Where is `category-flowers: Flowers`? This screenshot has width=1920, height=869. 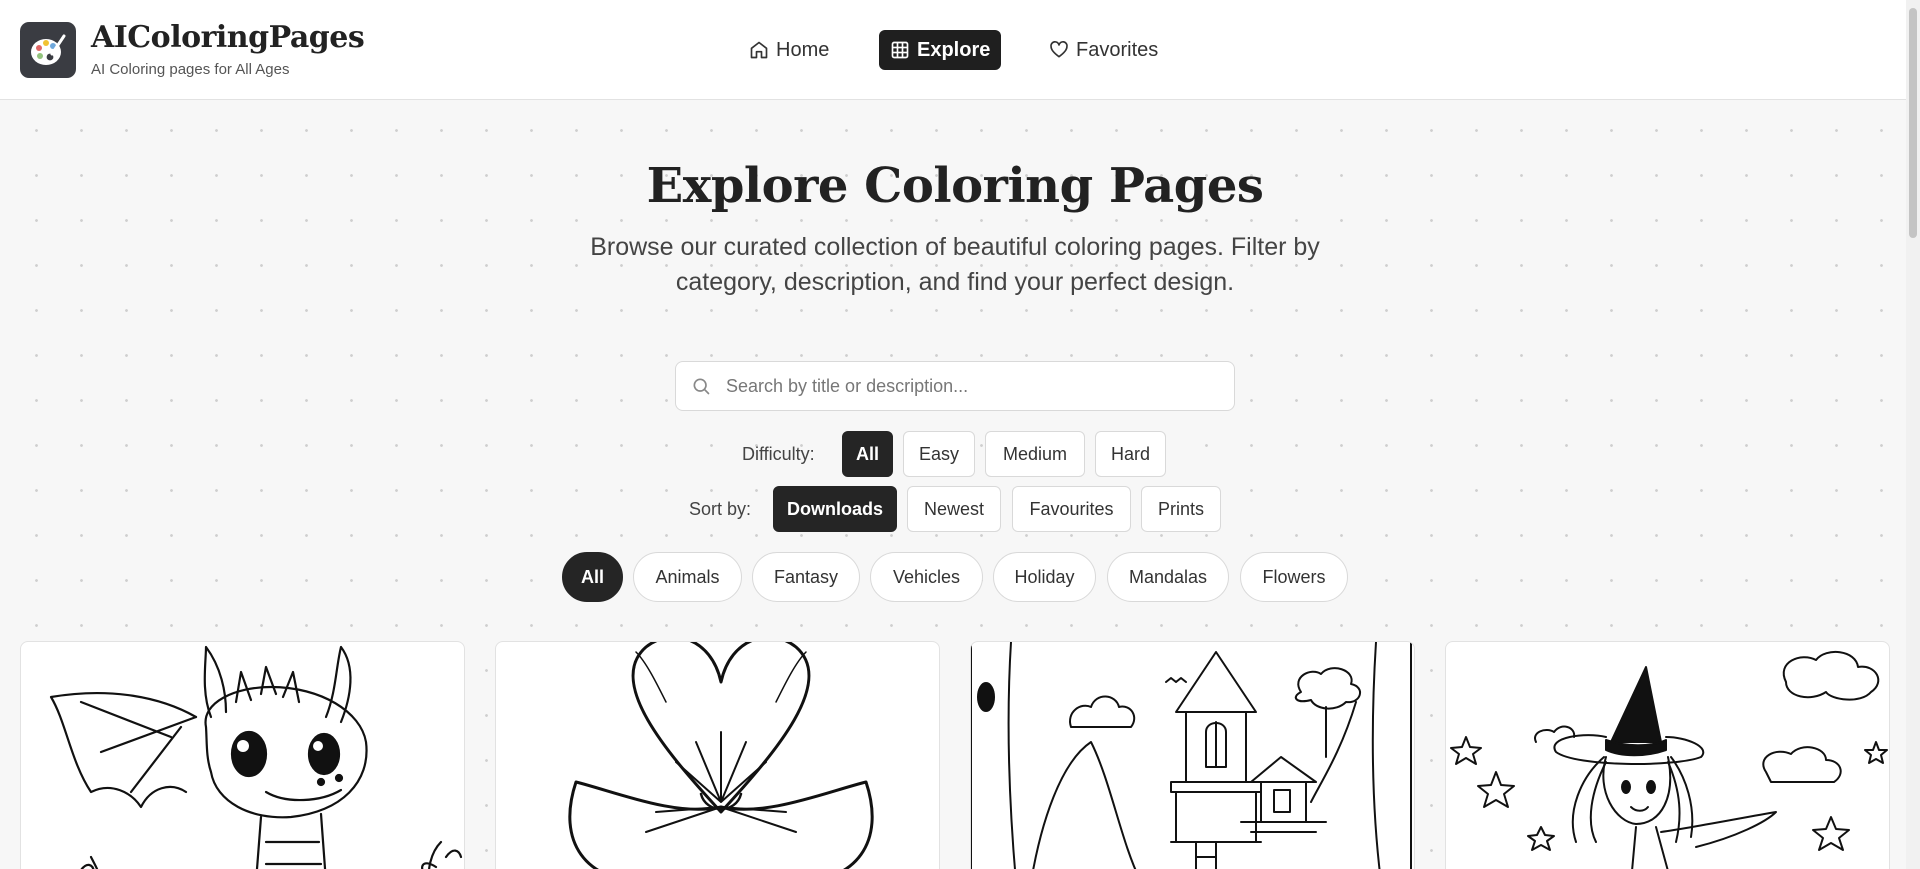
category-flowers: Flowers is located at coordinates (1294, 577).